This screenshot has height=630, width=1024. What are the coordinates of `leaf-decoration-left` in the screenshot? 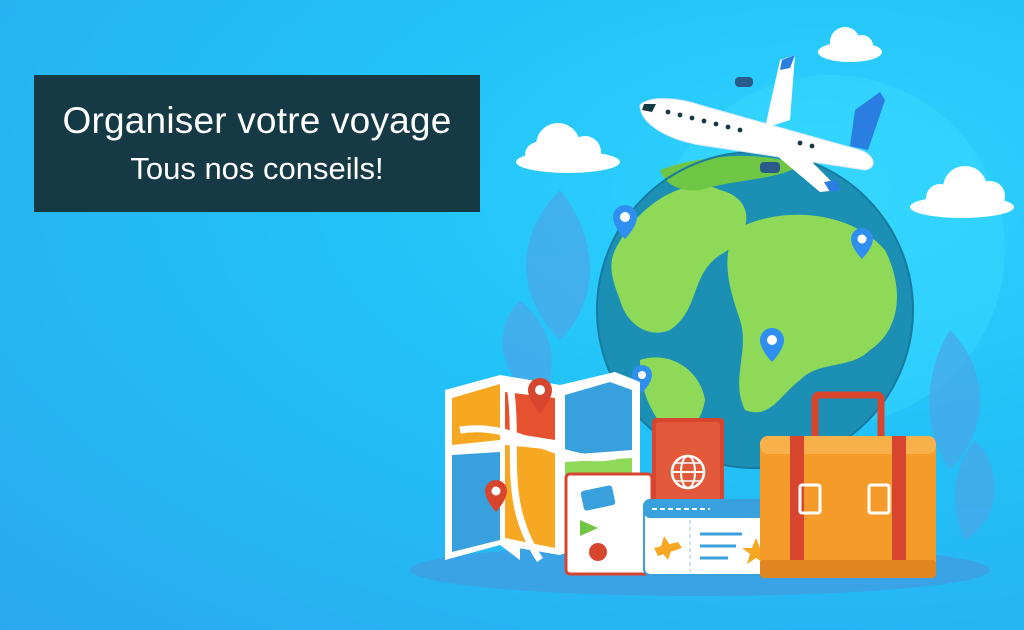 It's located at (546, 295).